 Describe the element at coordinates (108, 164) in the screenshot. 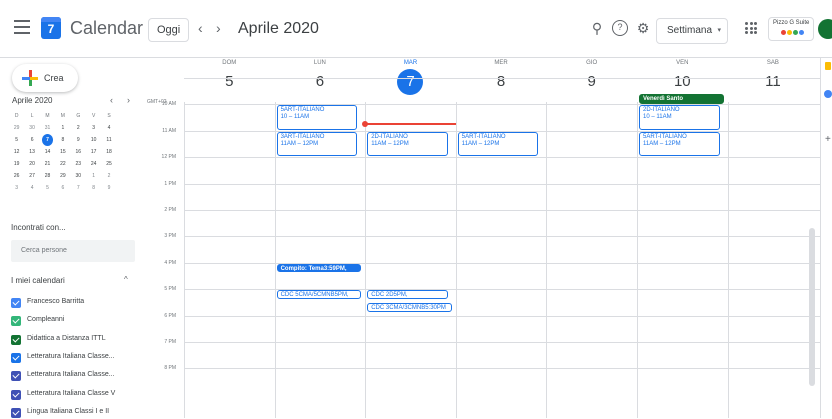

I see `mini-calendar-day: 25` at that location.